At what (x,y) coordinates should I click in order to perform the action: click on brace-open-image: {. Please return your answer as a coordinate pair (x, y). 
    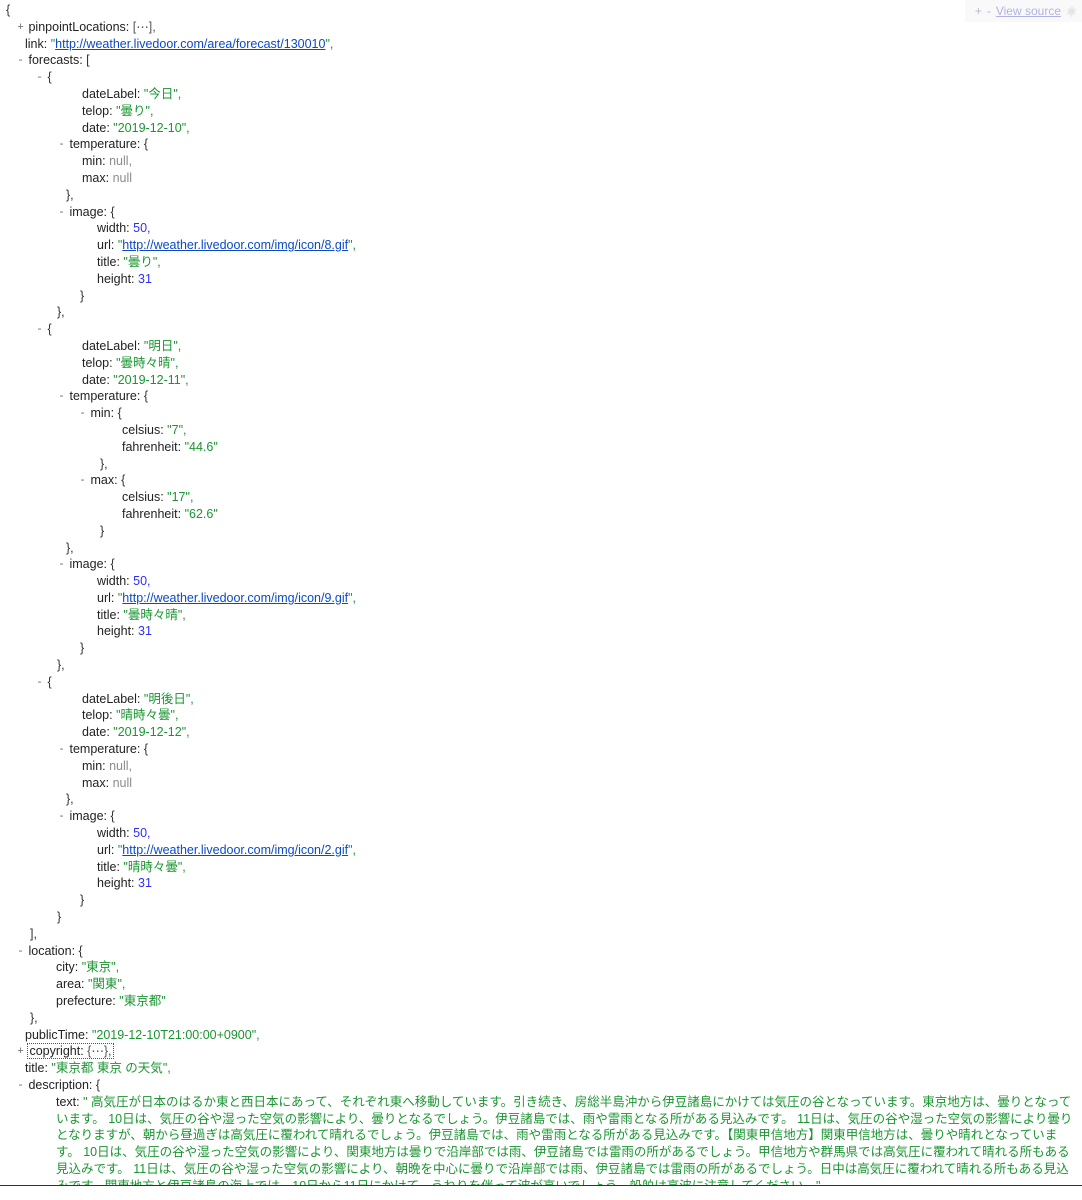
    Looking at the image, I should click on (112, 211).